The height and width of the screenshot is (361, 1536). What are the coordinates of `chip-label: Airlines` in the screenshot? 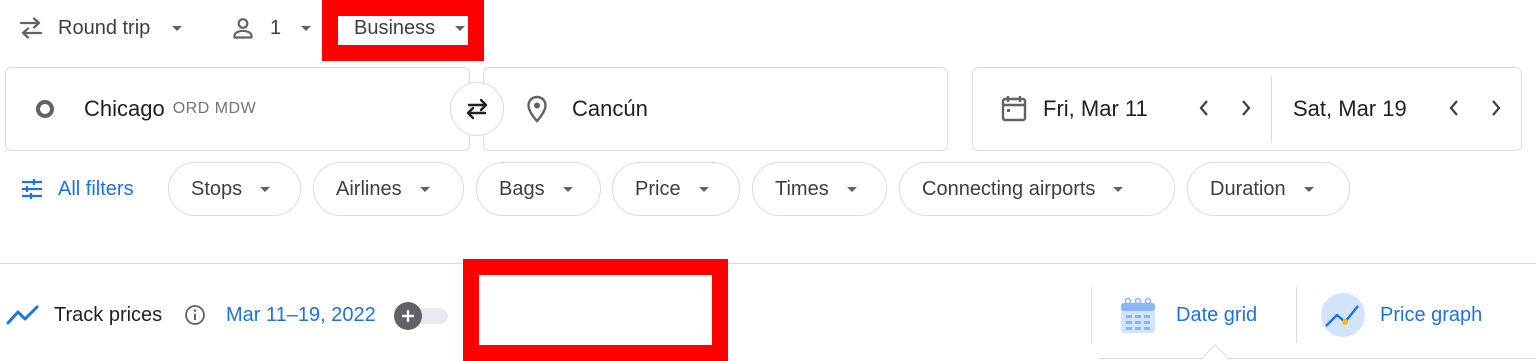 It's located at (369, 188).